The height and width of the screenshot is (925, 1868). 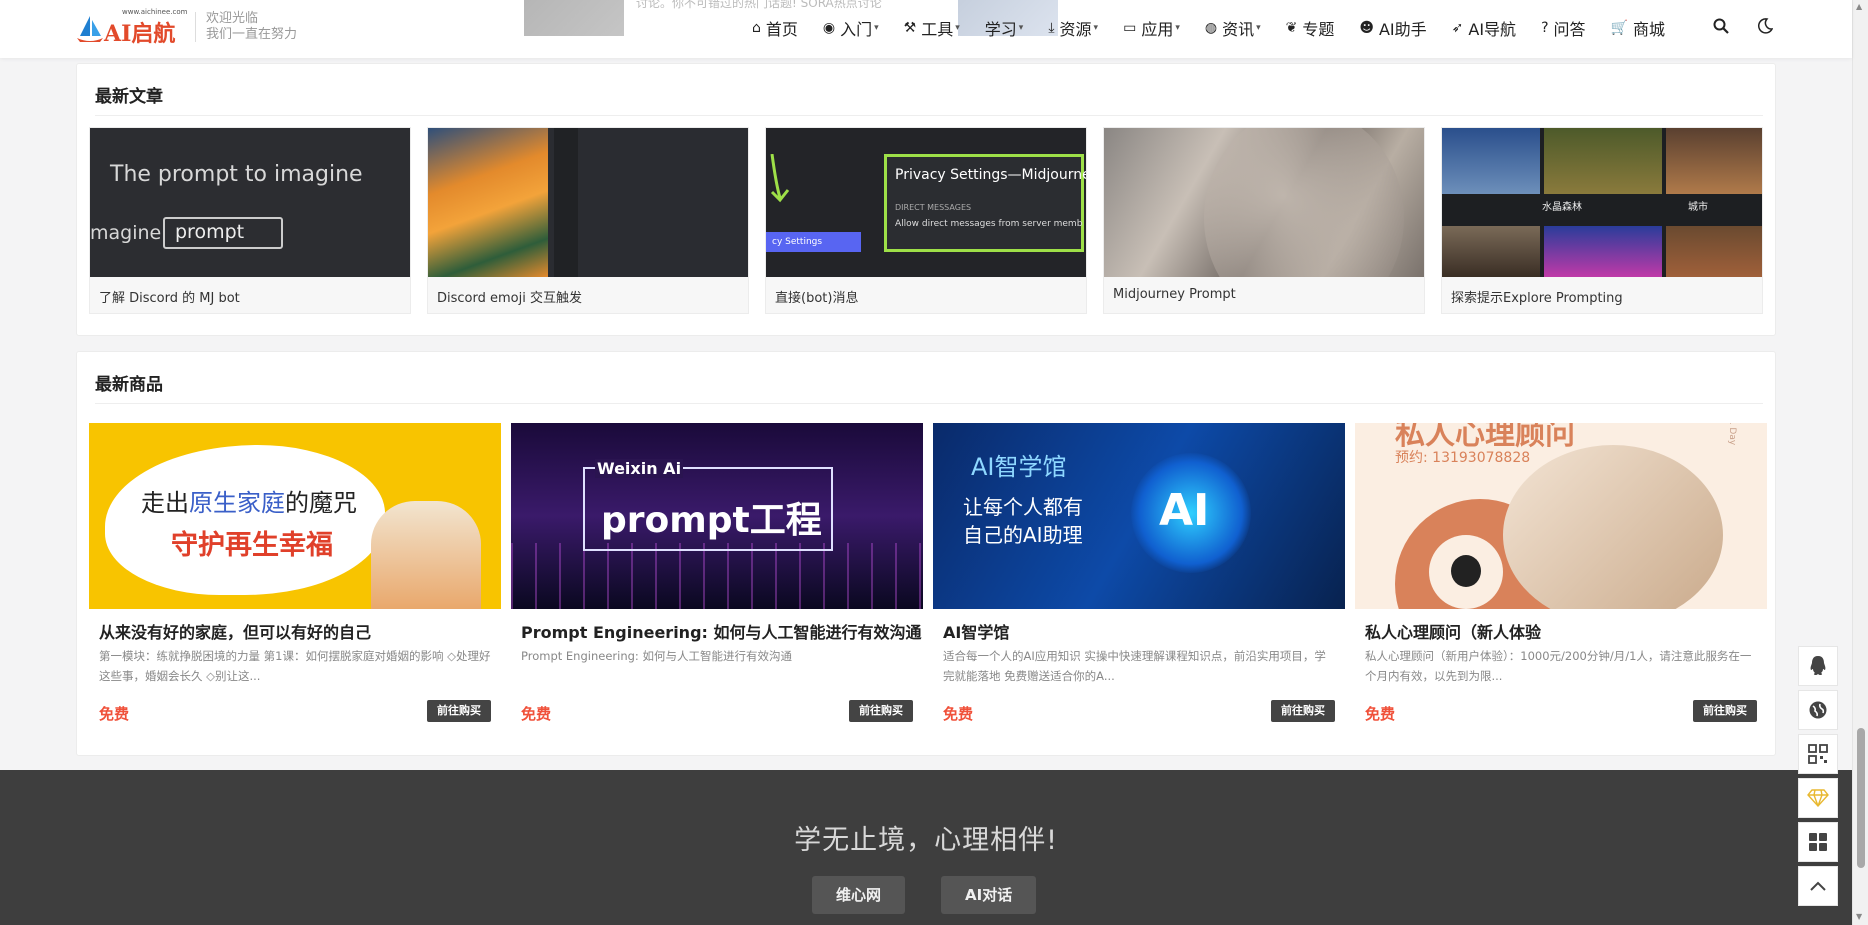 I want to click on product-title: AI智学馆, so click(x=976, y=631).